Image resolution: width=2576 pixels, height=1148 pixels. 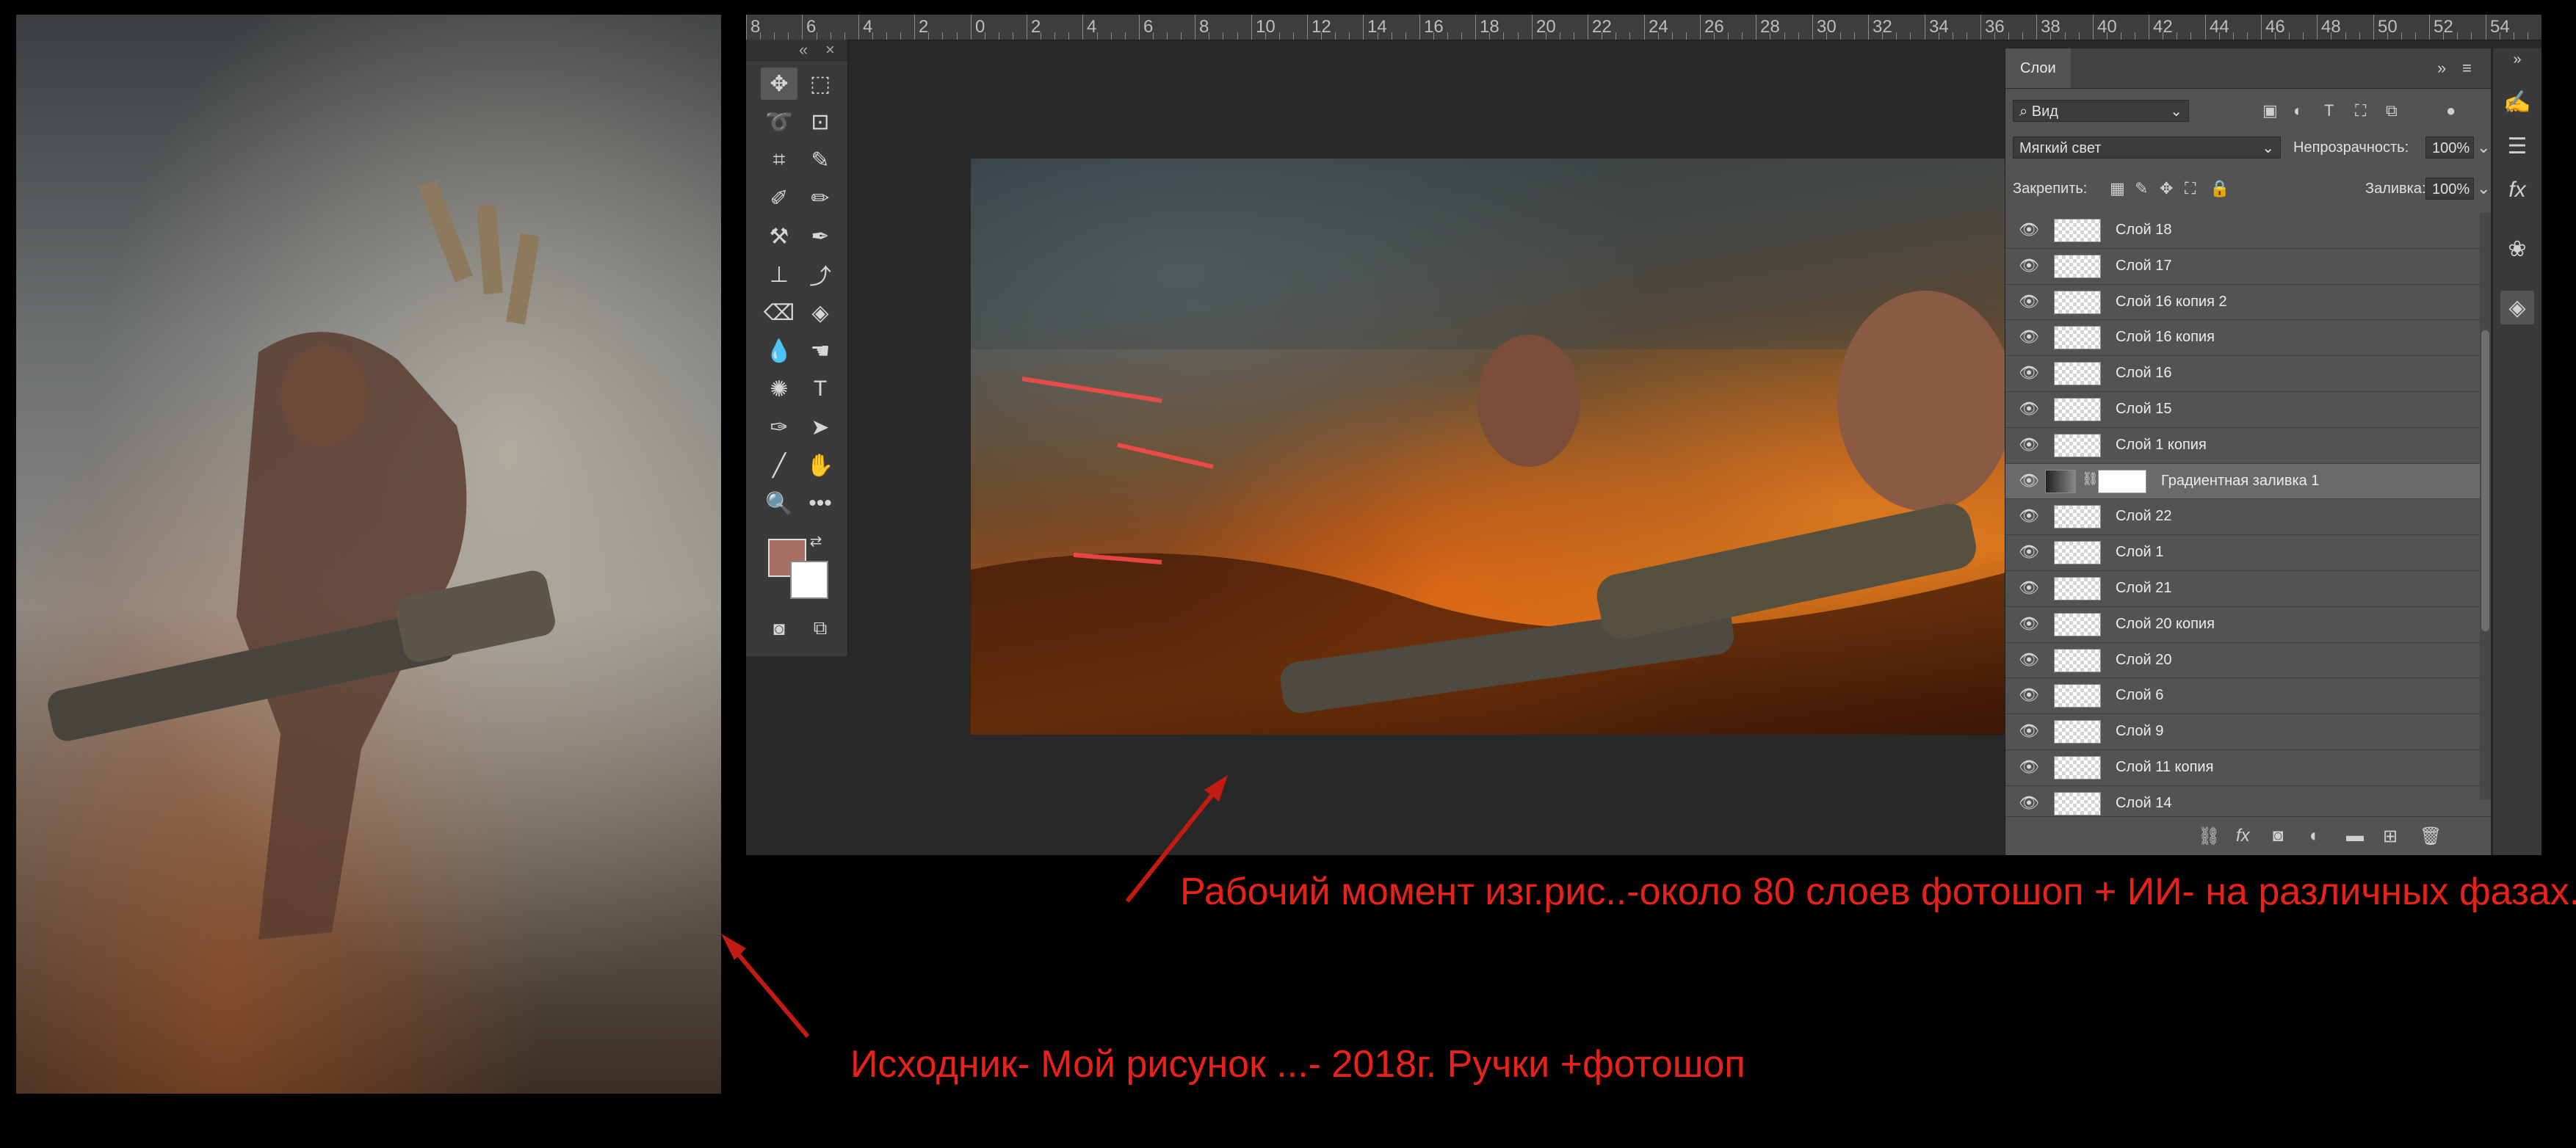 What do you see at coordinates (974, 906) in the screenshot?
I see `annotation-arrows` at bounding box center [974, 906].